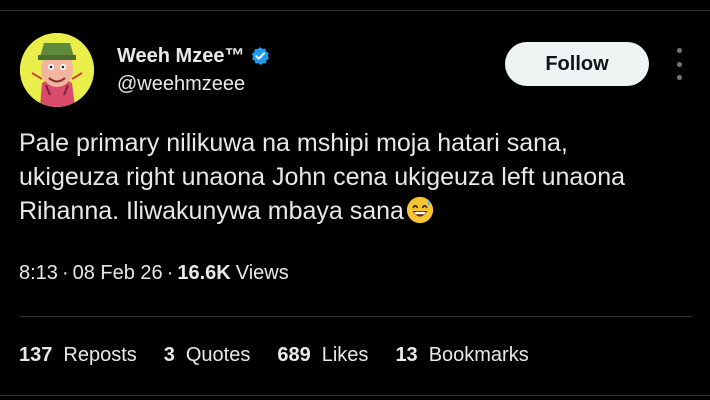 The height and width of the screenshot is (400, 710). What do you see at coordinates (204, 273) in the screenshot?
I see `views-count: 16.6K` at bounding box center [204, 273].